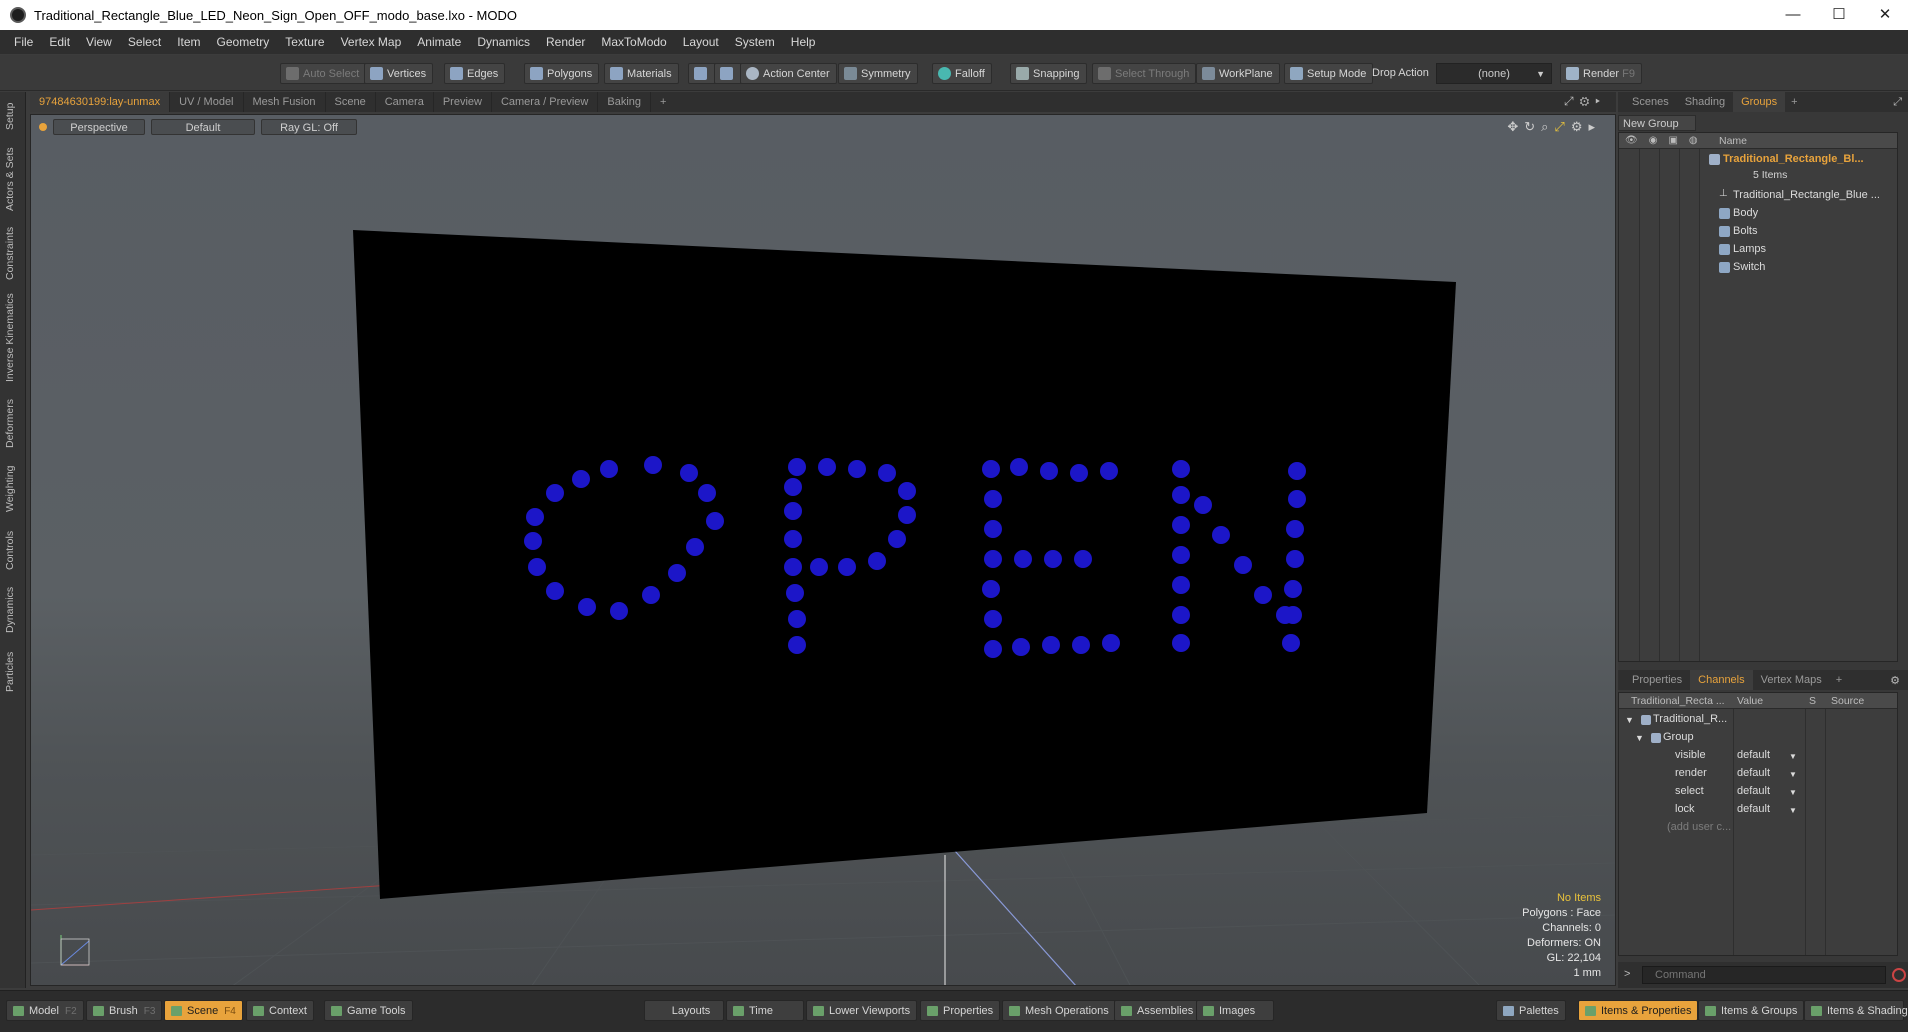  I want to click on falloff-button: Falloff, so click(962, 73).